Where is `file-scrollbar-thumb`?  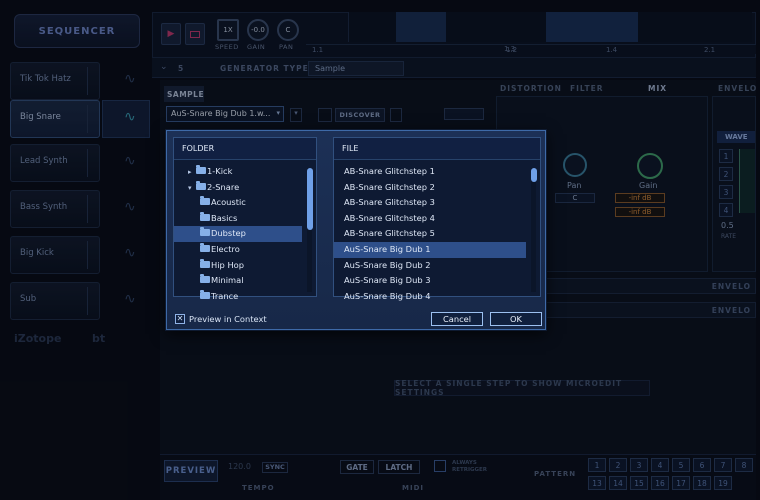
file-scrollbar-thumb is located at coordinates (534, 175).